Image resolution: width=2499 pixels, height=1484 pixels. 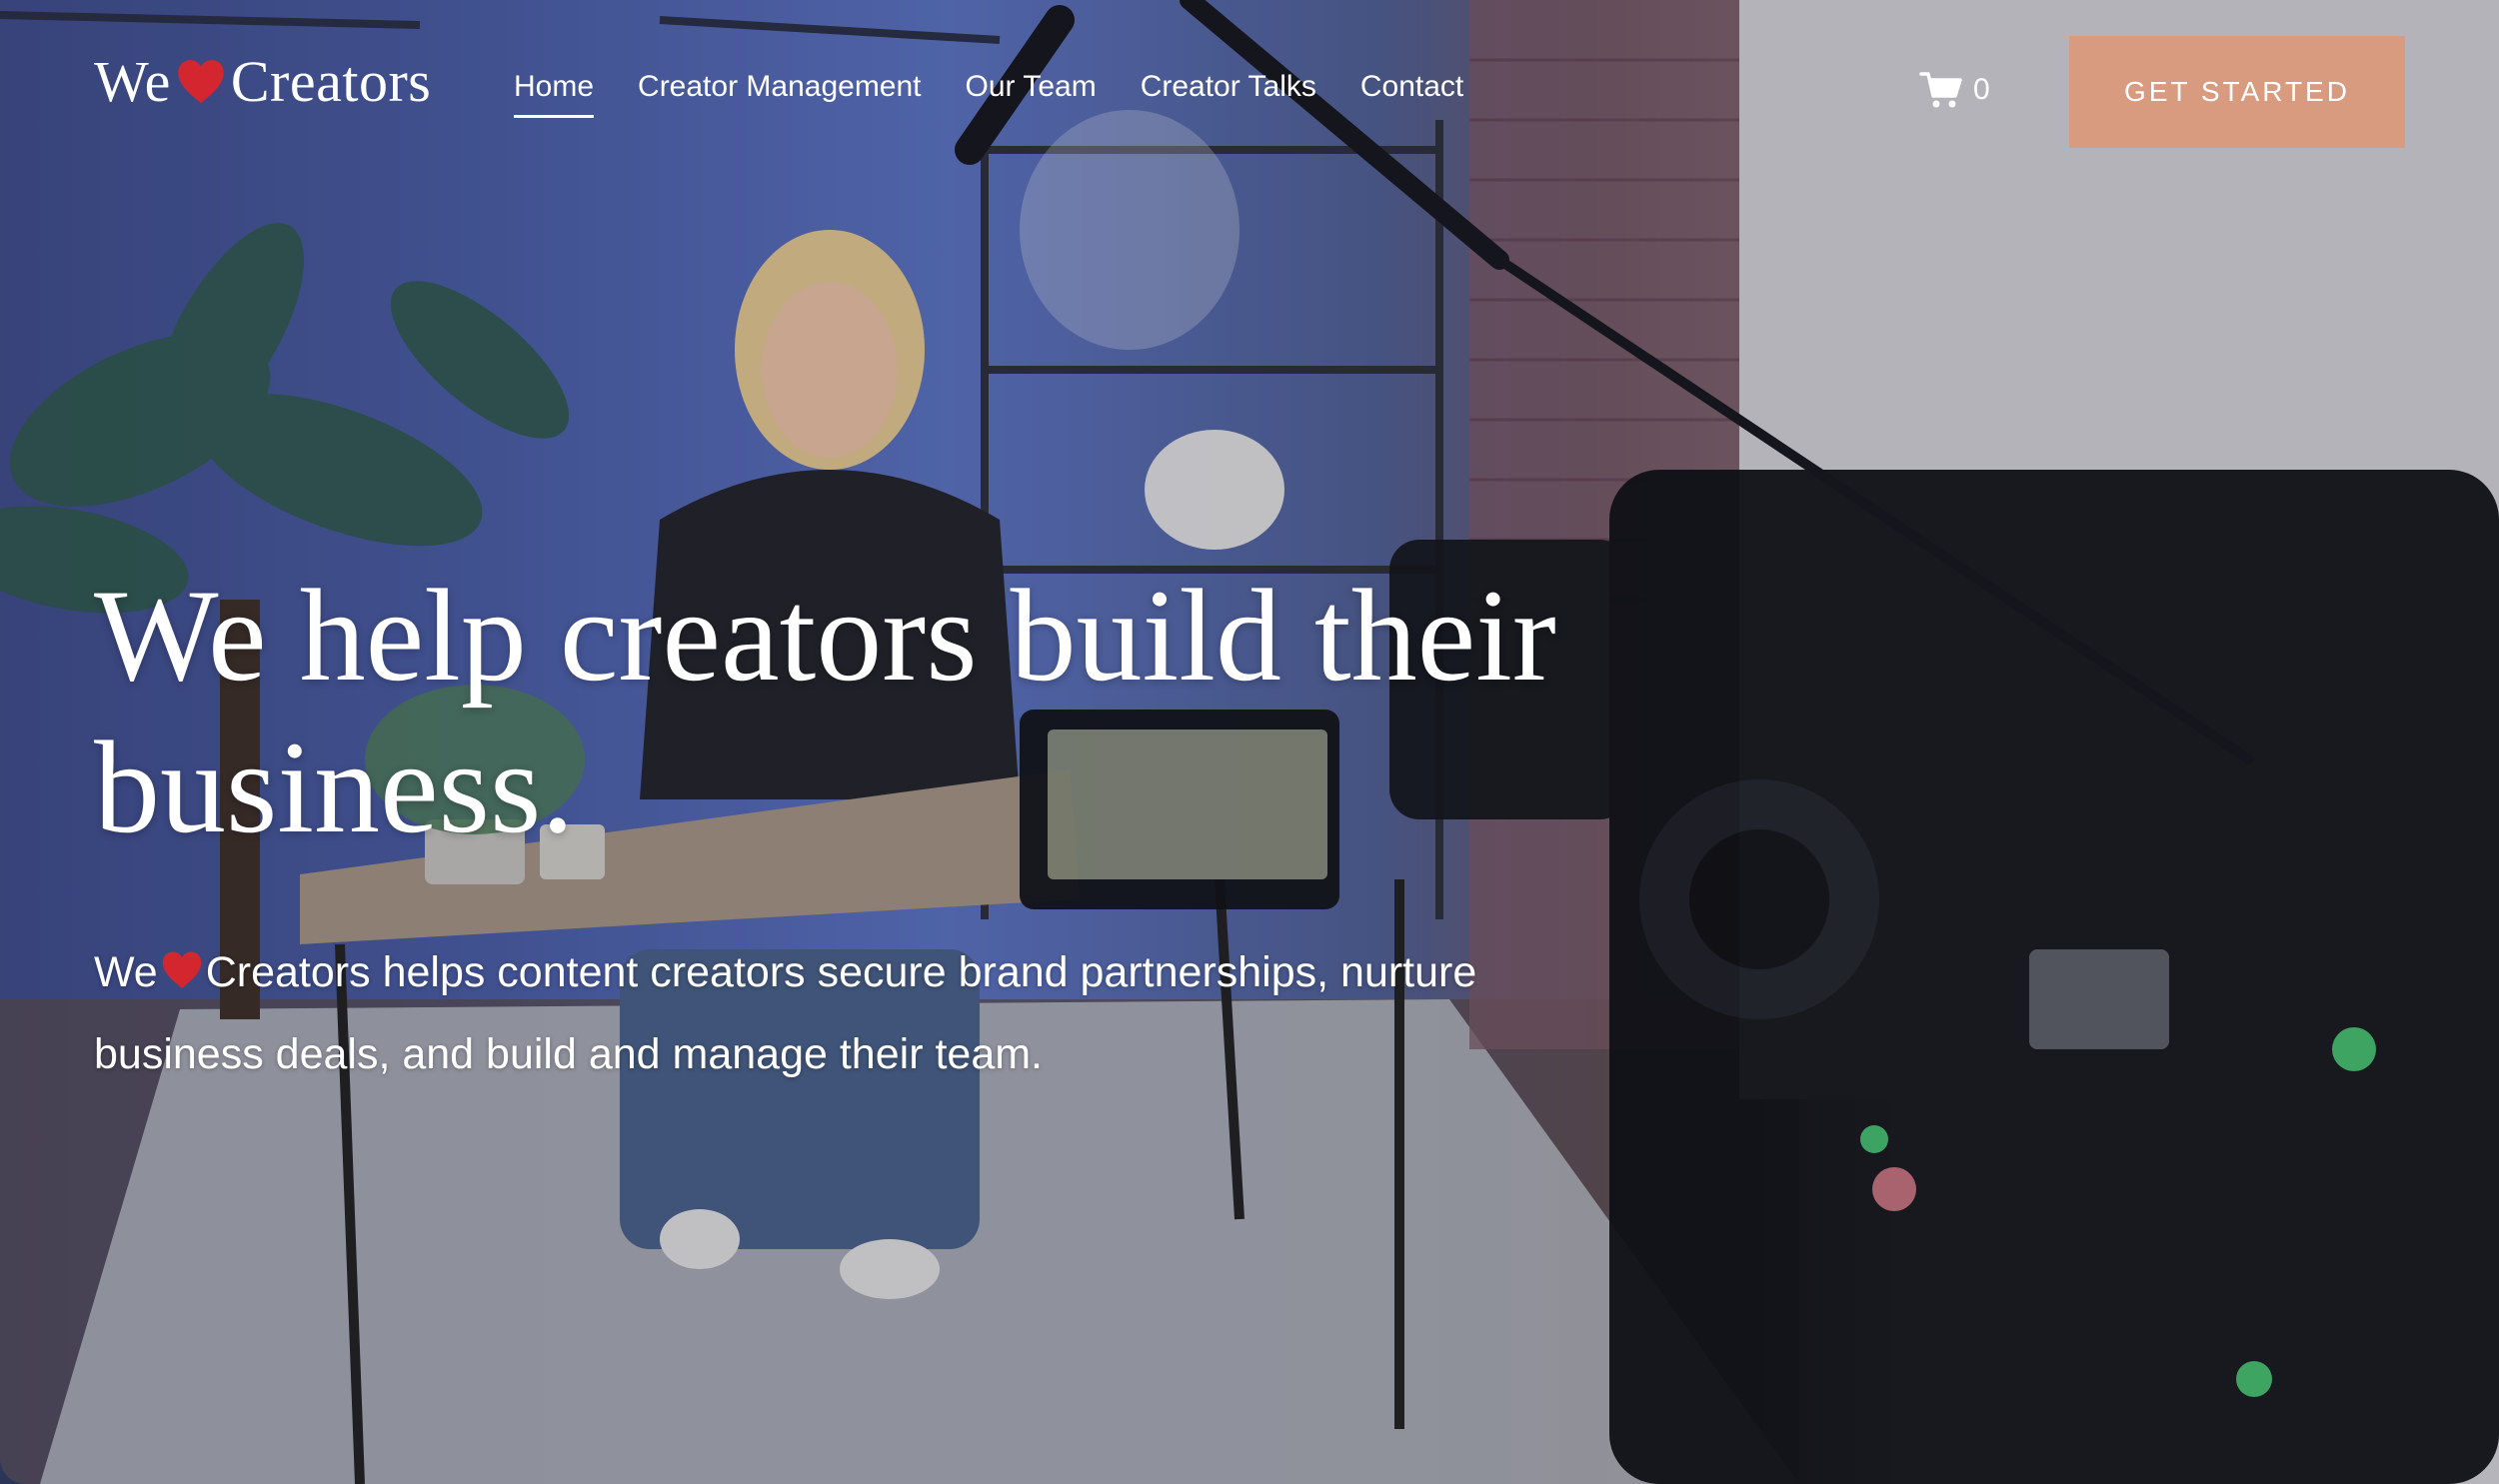 What do you see at coordinates (1031, 91) in the screenshot?
I see `nav-item-our-team: Our Team` at bounding box center [1031, 91].